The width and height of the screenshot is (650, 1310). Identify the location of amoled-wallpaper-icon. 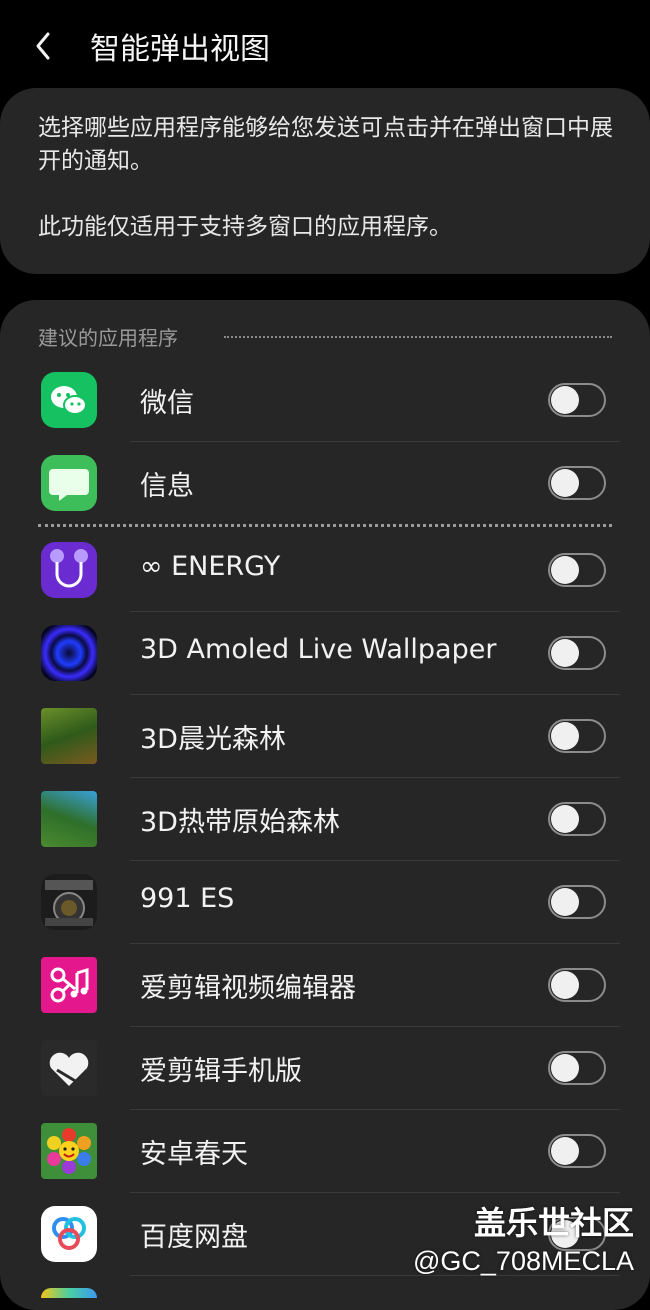
(69, 653).